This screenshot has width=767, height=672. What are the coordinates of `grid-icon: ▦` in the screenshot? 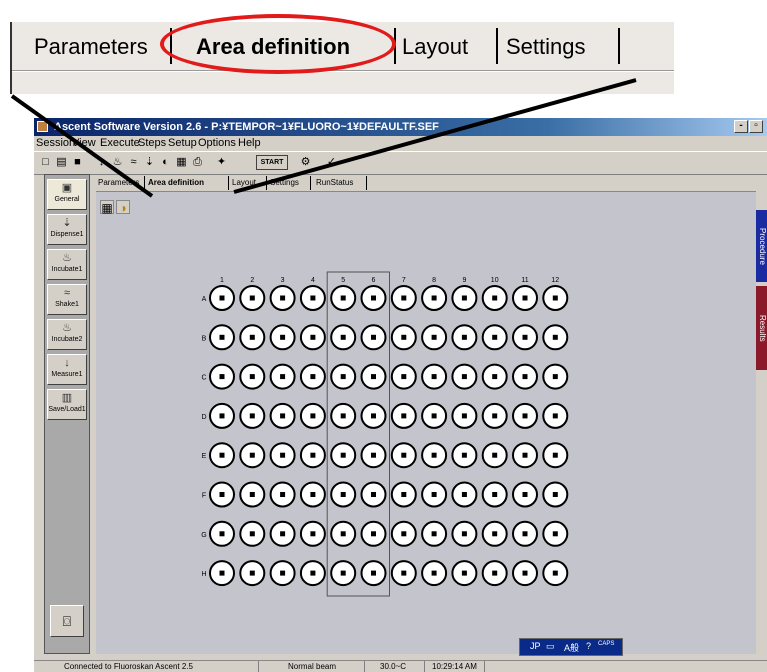 It's located at (181, 162).